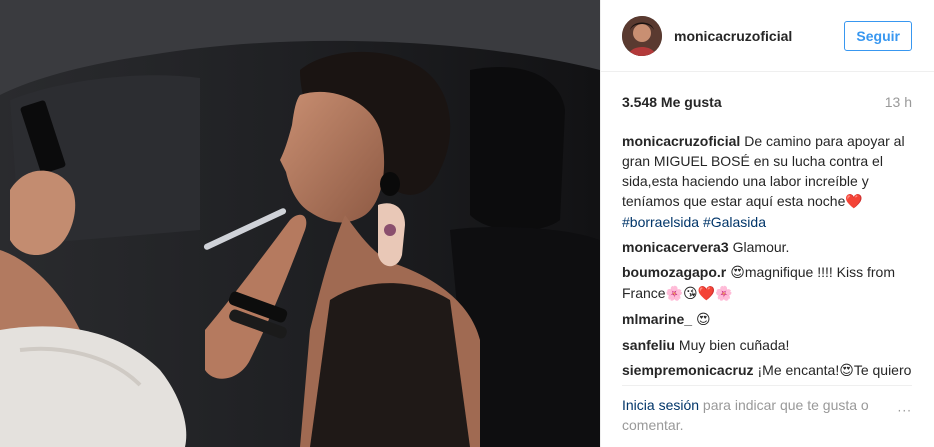  I want to click on avatar-image-icon, so click(642, 35).